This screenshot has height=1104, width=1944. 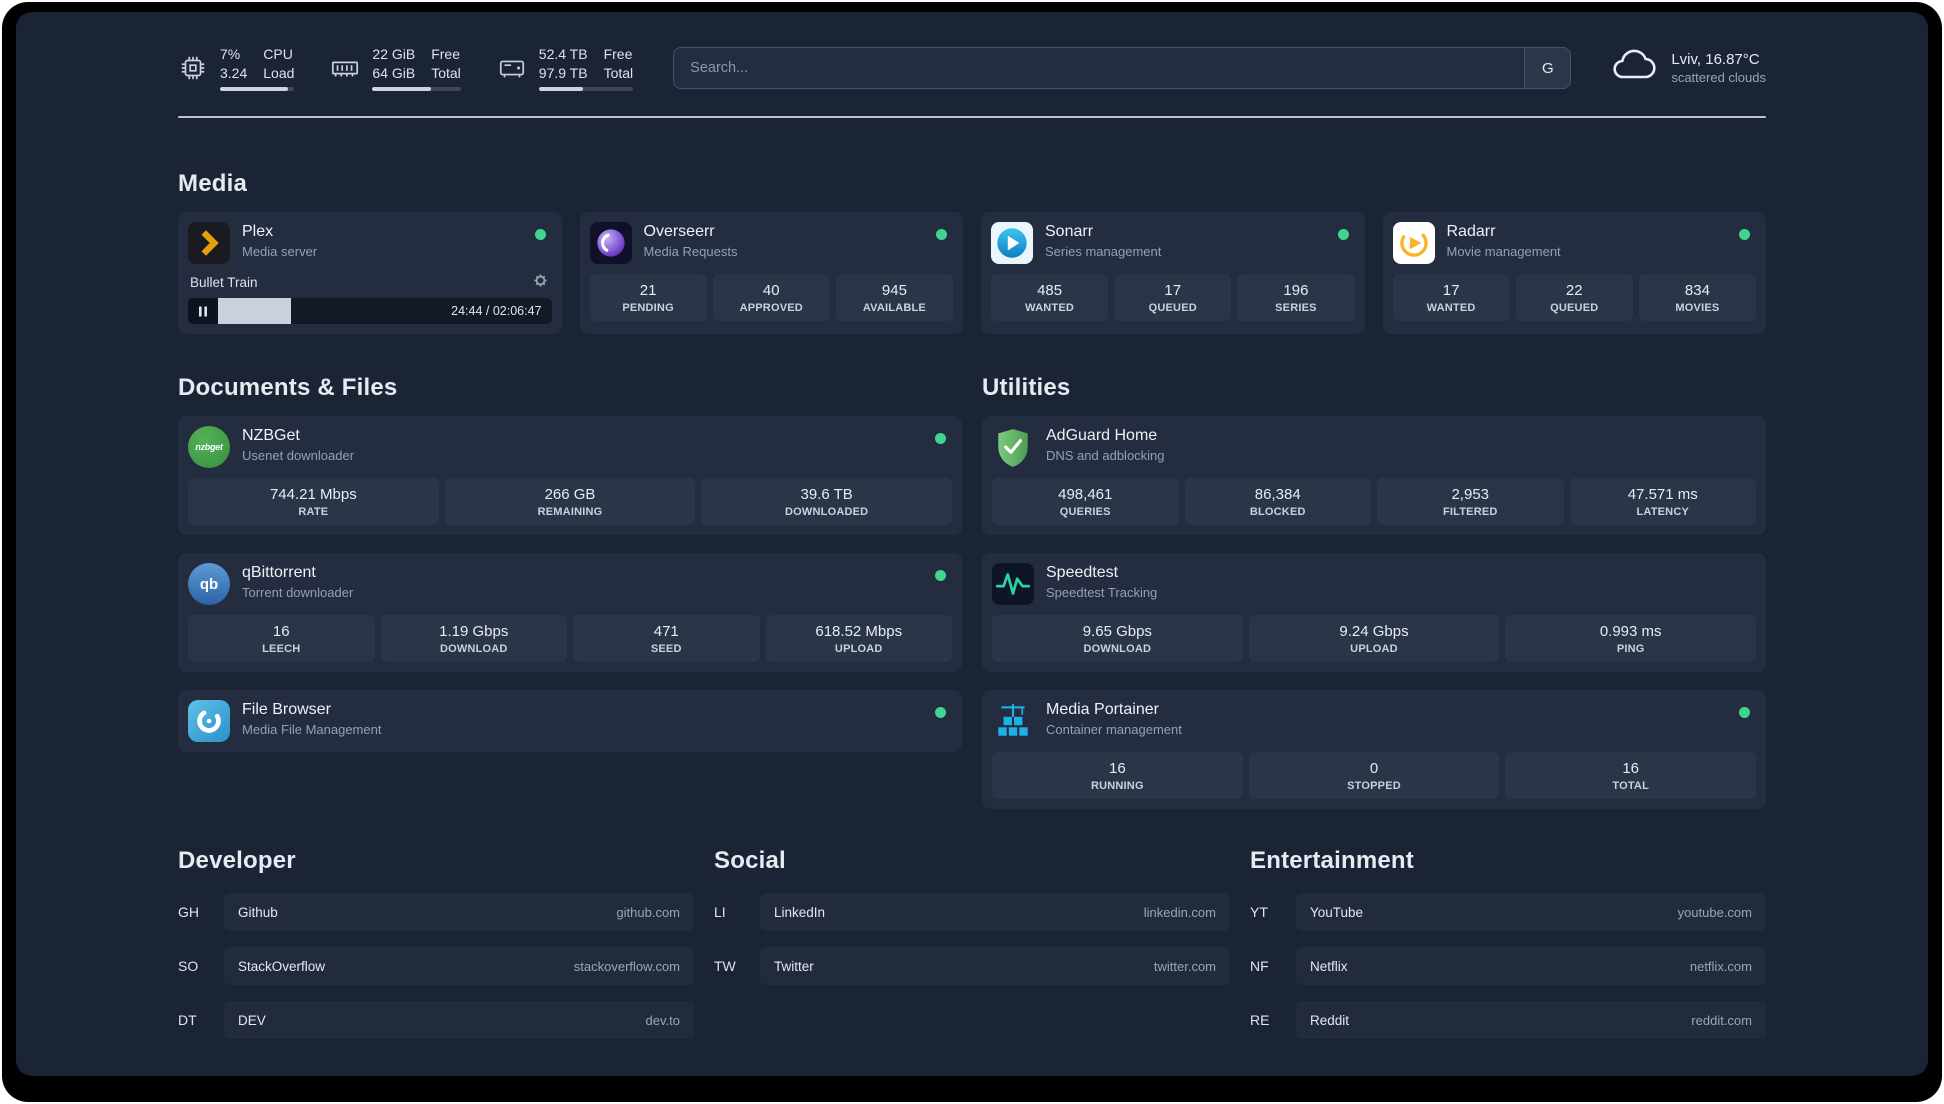 What do you see at coordinates (209, 243) in the screenshot?
I see `plex-icon` at bounding box center [209, 243].